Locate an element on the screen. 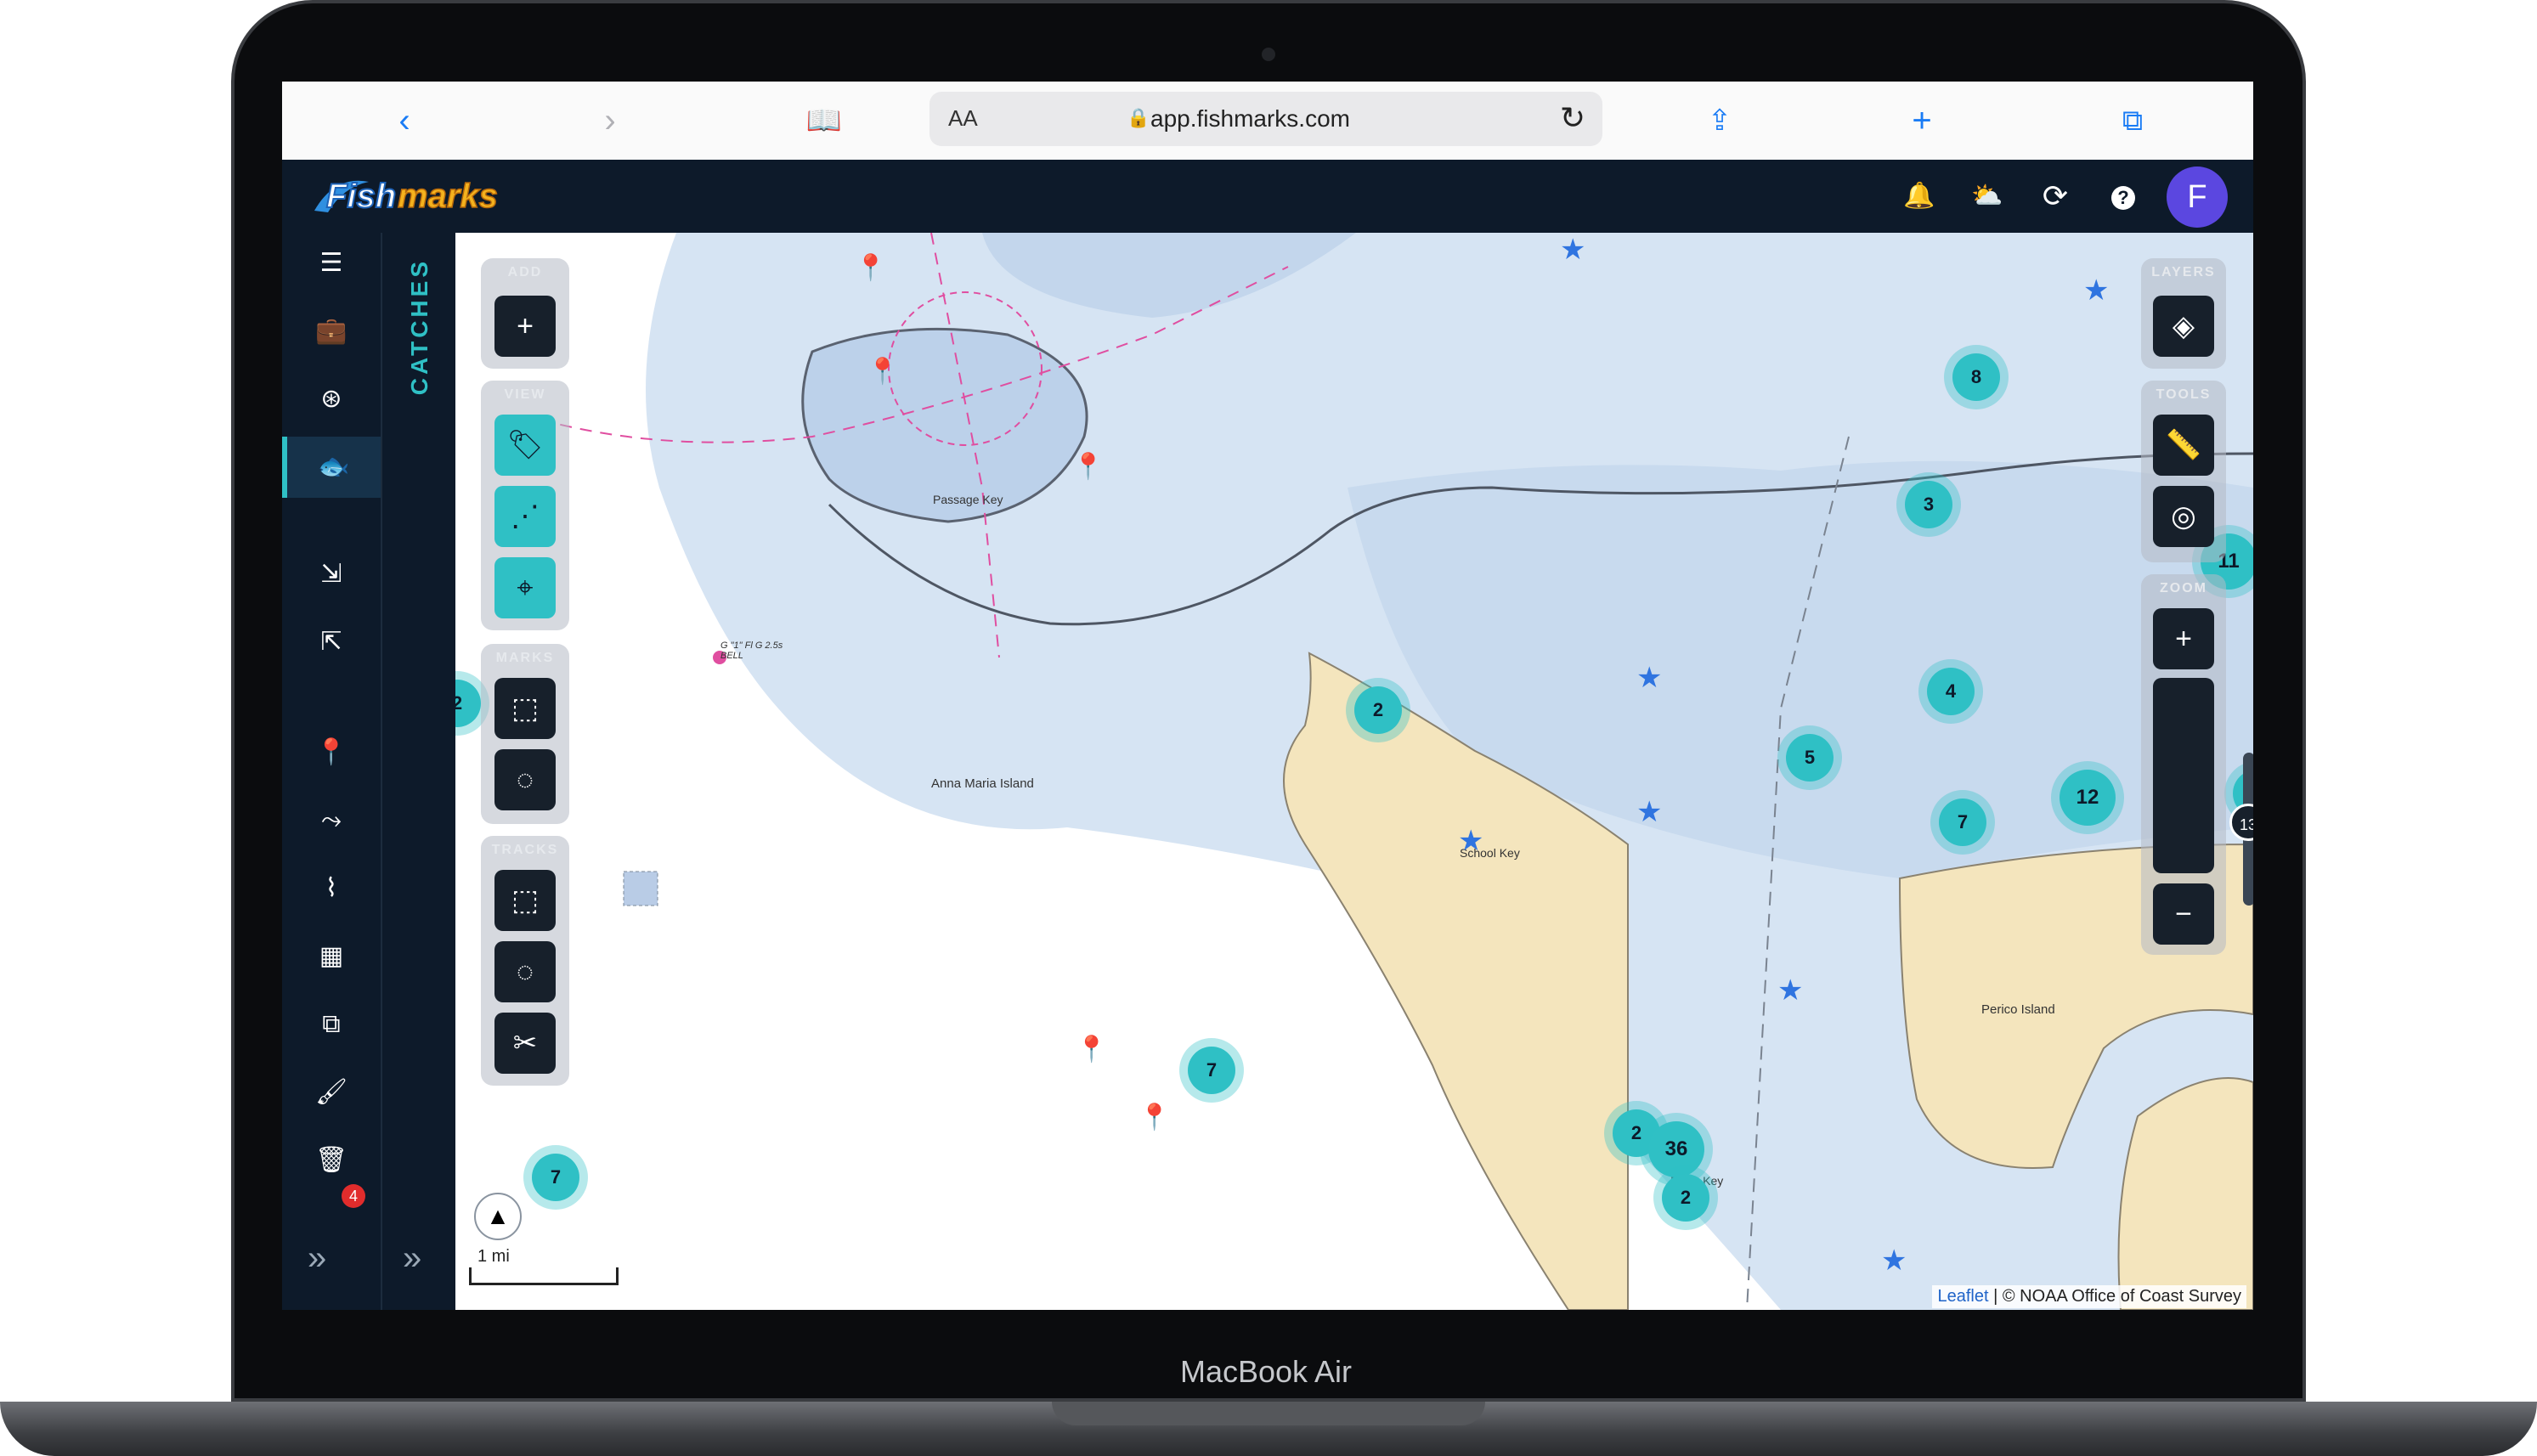 The image size is (2537, 1456). address-bar: AA 🔒 app.fishmarks.com ↻ is located at coordinates (1265, 119).